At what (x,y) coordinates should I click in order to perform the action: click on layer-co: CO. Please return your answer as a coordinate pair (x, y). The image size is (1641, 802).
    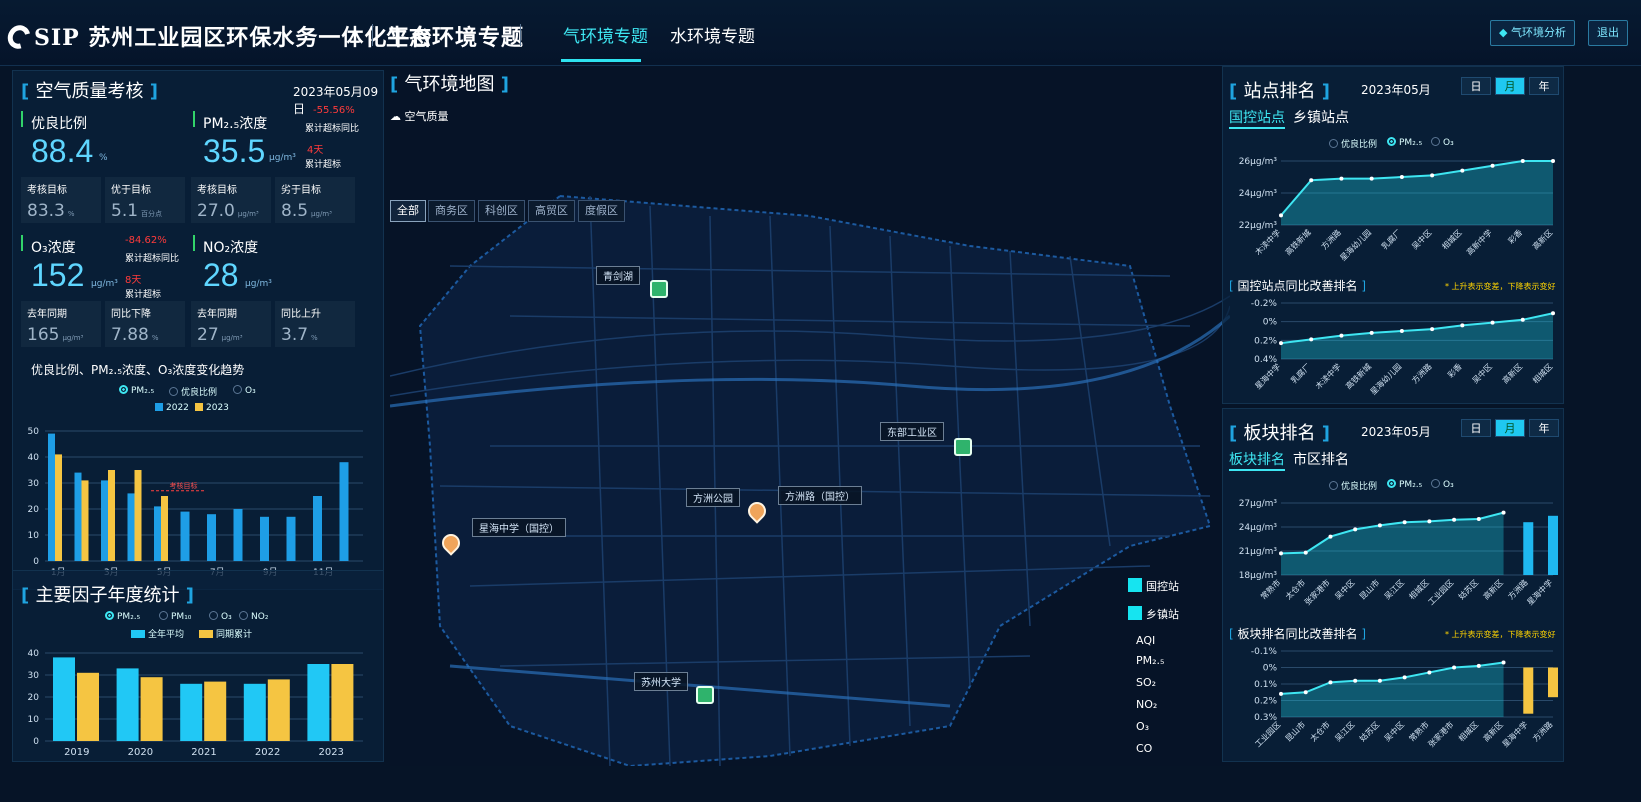
    Looking at the image, I should click on (1144, 748).